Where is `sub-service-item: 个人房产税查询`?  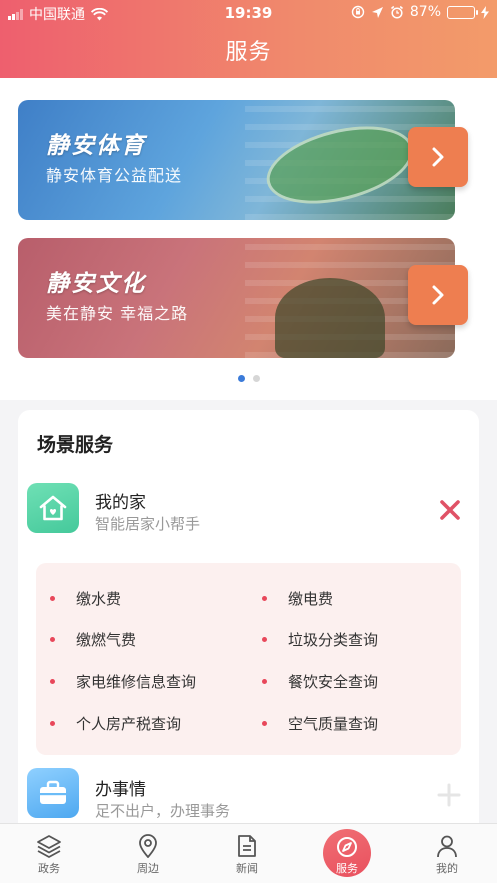 sub-service-item: 个人房产税查询 is located at coordinates (115, 723).